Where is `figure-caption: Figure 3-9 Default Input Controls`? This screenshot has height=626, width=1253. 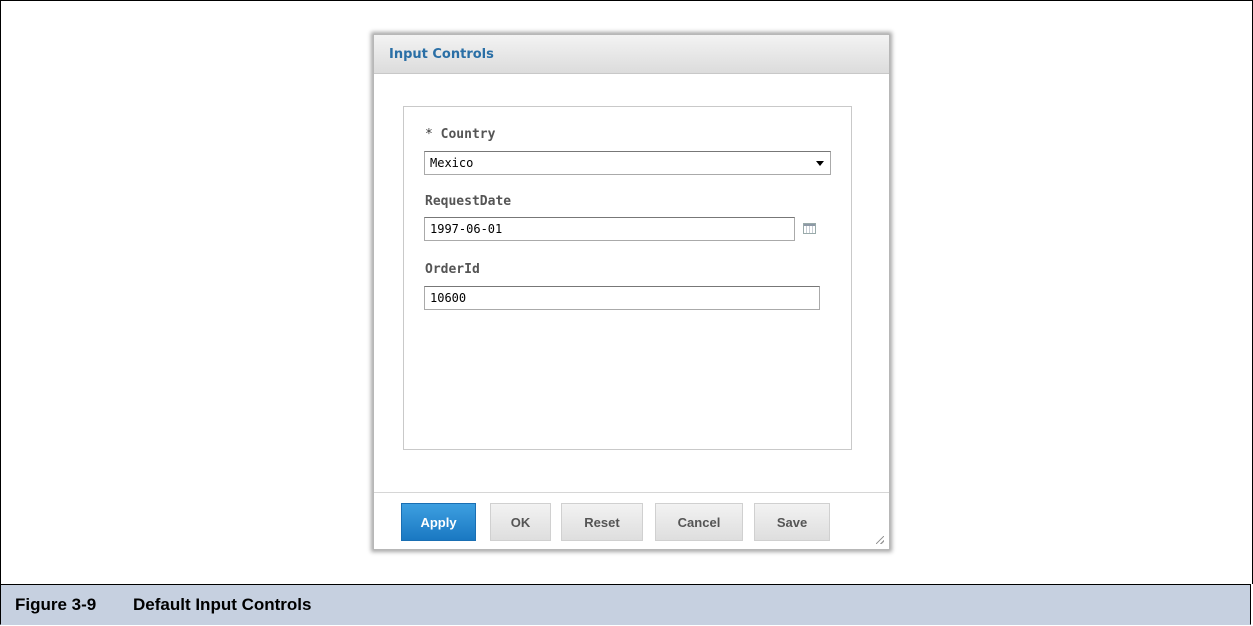 figure-caption: Figure 3-9 Default Input Controls is located at coordinates (625, 604).